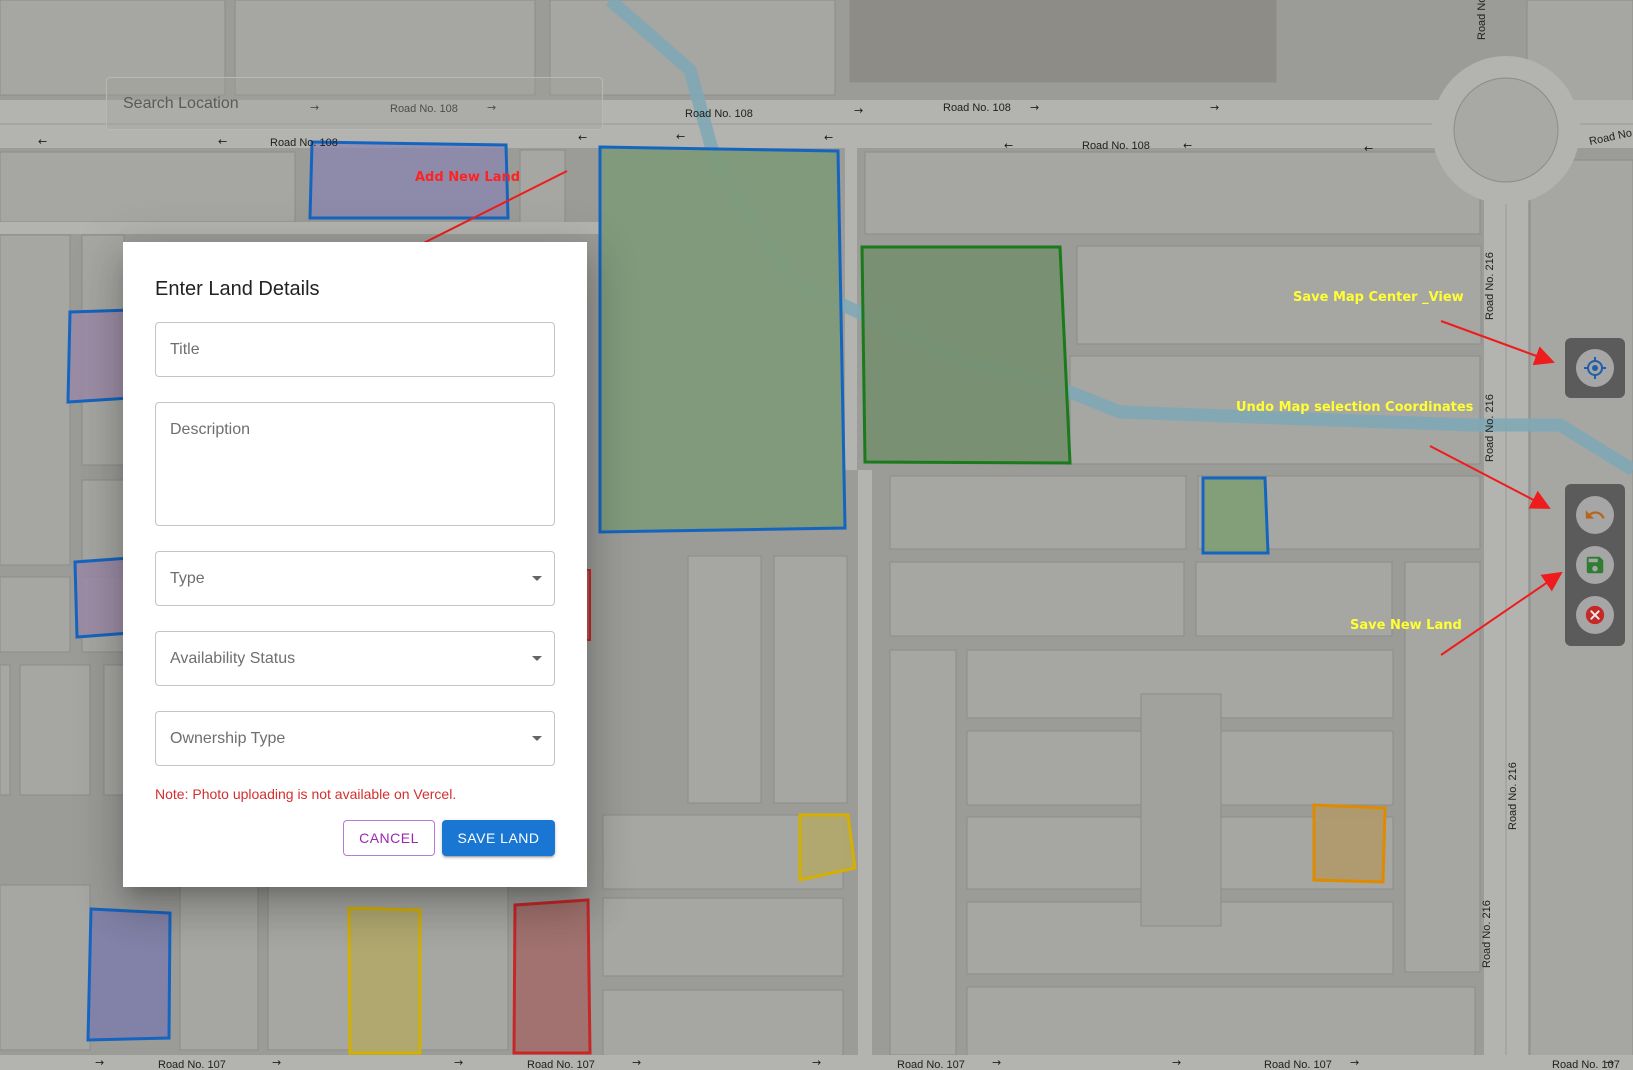  Describe the element at coordinates (233, 658) in the screenshot. I see `availability-placeholder: Availability Status` at that location.